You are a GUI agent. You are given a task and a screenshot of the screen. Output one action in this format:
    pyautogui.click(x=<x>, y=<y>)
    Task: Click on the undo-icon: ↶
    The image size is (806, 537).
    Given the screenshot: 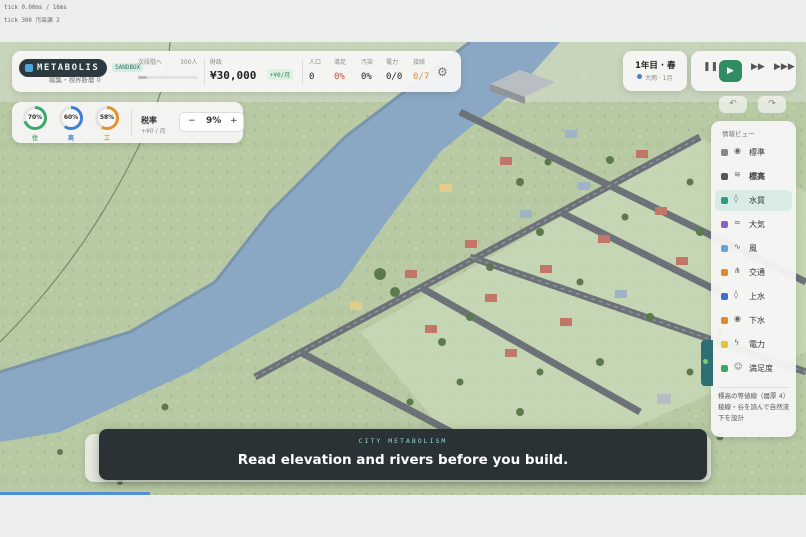 What is the action you would take?
    pyautogui.click(x=733, y=104)
    